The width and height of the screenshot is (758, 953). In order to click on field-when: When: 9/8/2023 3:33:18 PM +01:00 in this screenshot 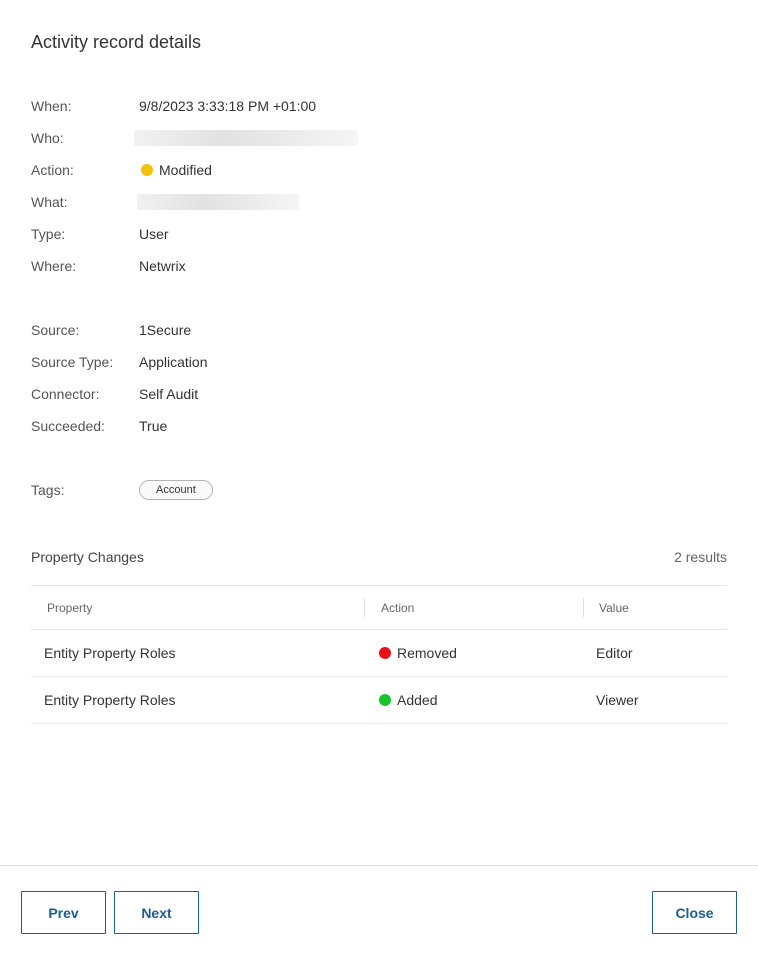, I will do `click(173, 106)`.